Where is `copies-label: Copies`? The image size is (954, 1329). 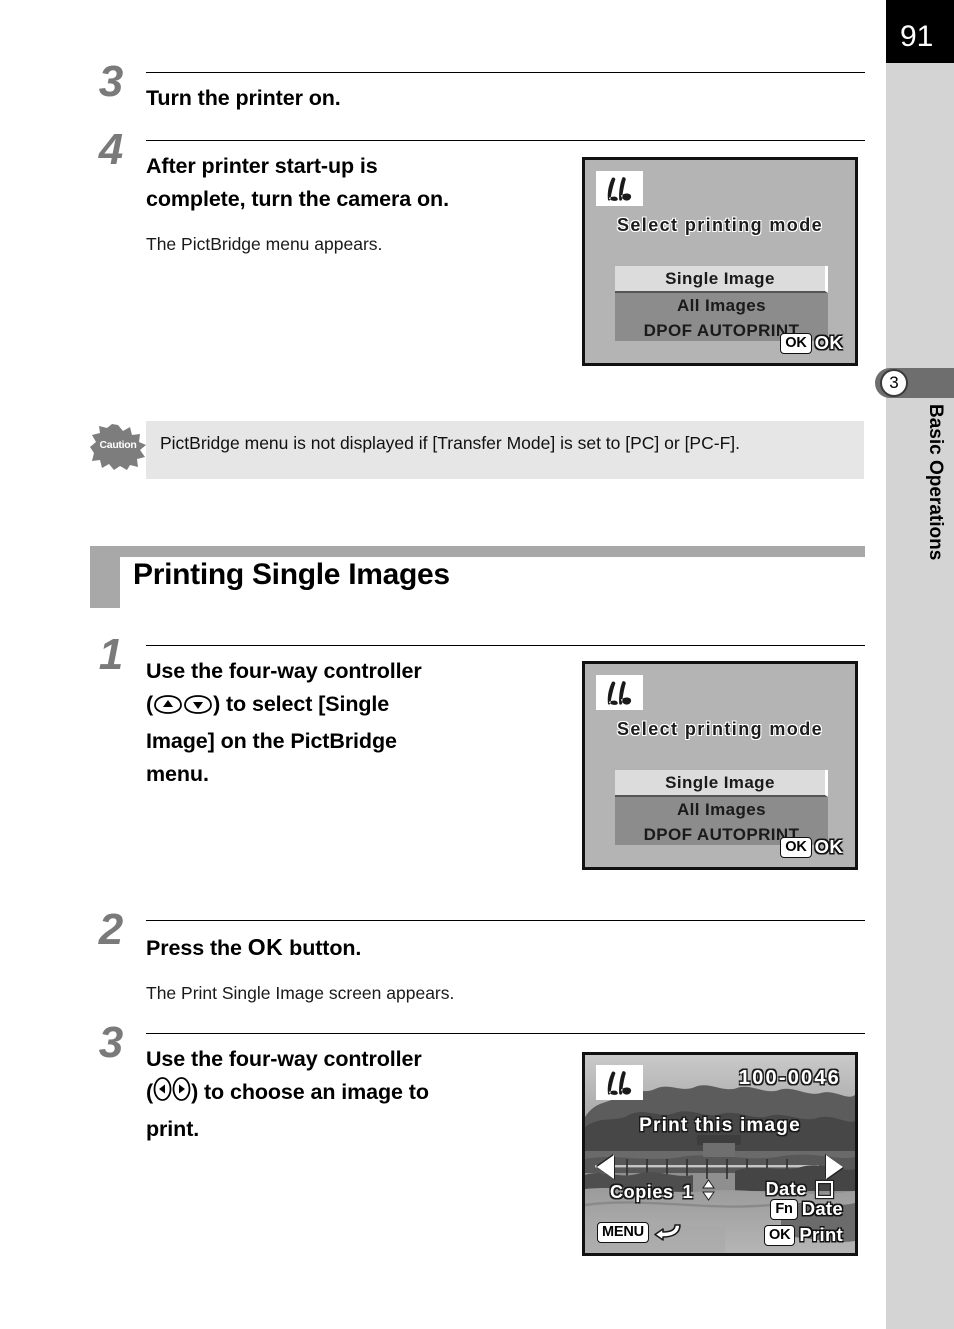
copies-label: Copies is located at coordinates (642, 1192).